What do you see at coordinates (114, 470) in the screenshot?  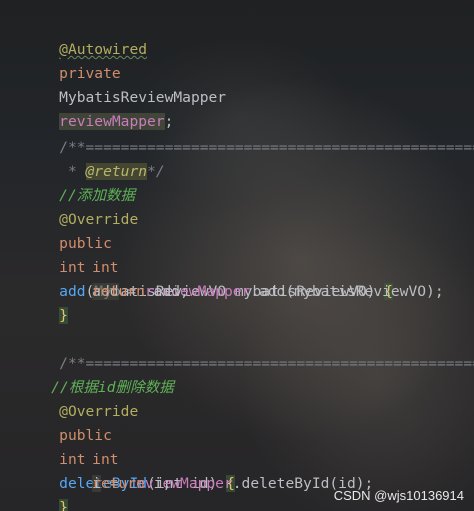 I see `code-line: return i;` at bounding box center [114, 470].